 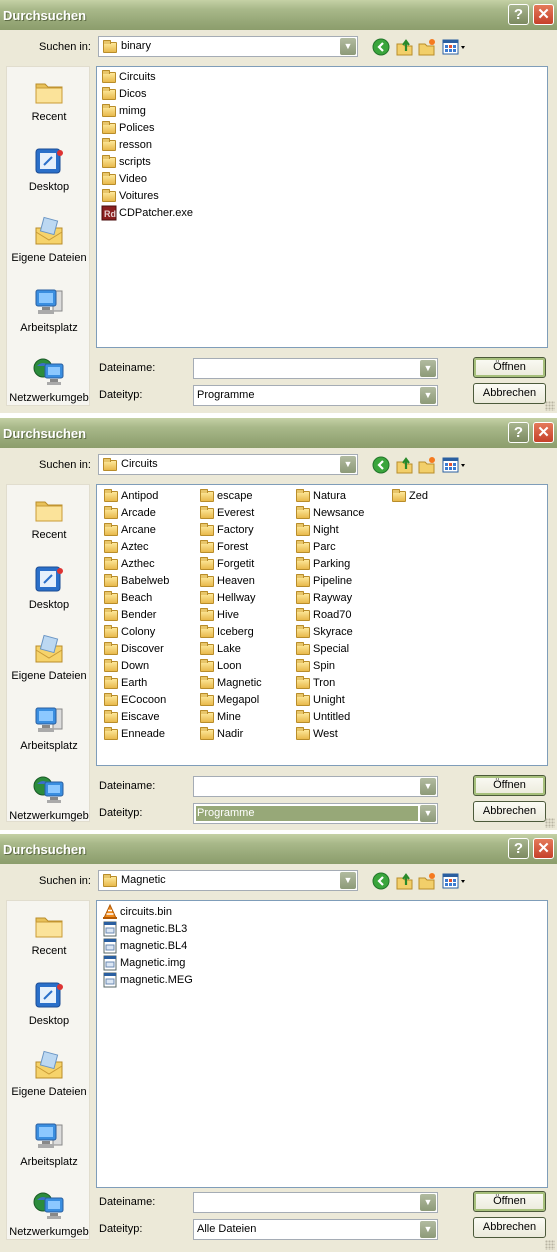 What do you see at coordinates (323, 598) in the screenshot?
I see `file-item: Rayway` at bounding box center [323, 598].